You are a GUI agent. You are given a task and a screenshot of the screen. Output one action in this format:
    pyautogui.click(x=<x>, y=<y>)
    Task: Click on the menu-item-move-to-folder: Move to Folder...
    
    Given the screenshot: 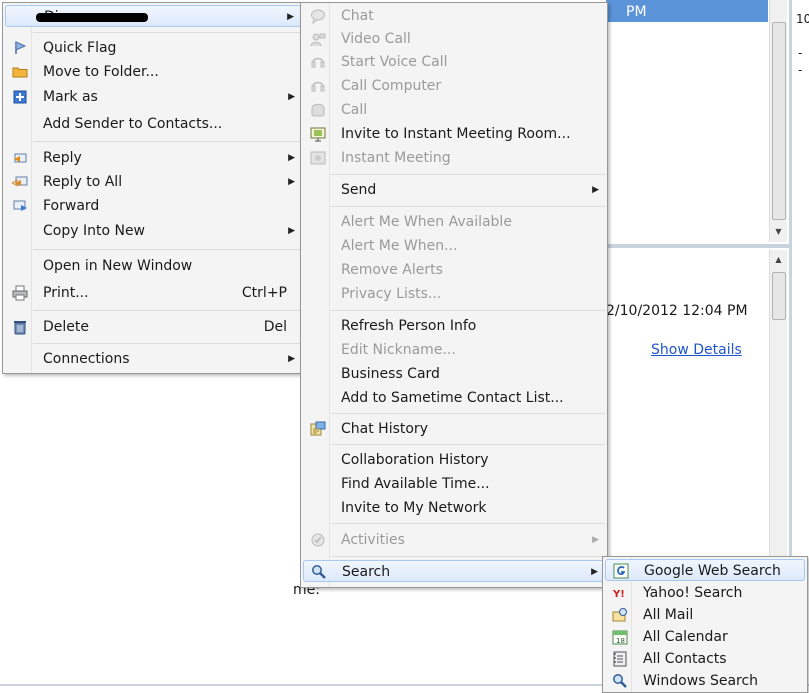 What is the action you would take?
    pyautogui.click(x=153, y=72)
    